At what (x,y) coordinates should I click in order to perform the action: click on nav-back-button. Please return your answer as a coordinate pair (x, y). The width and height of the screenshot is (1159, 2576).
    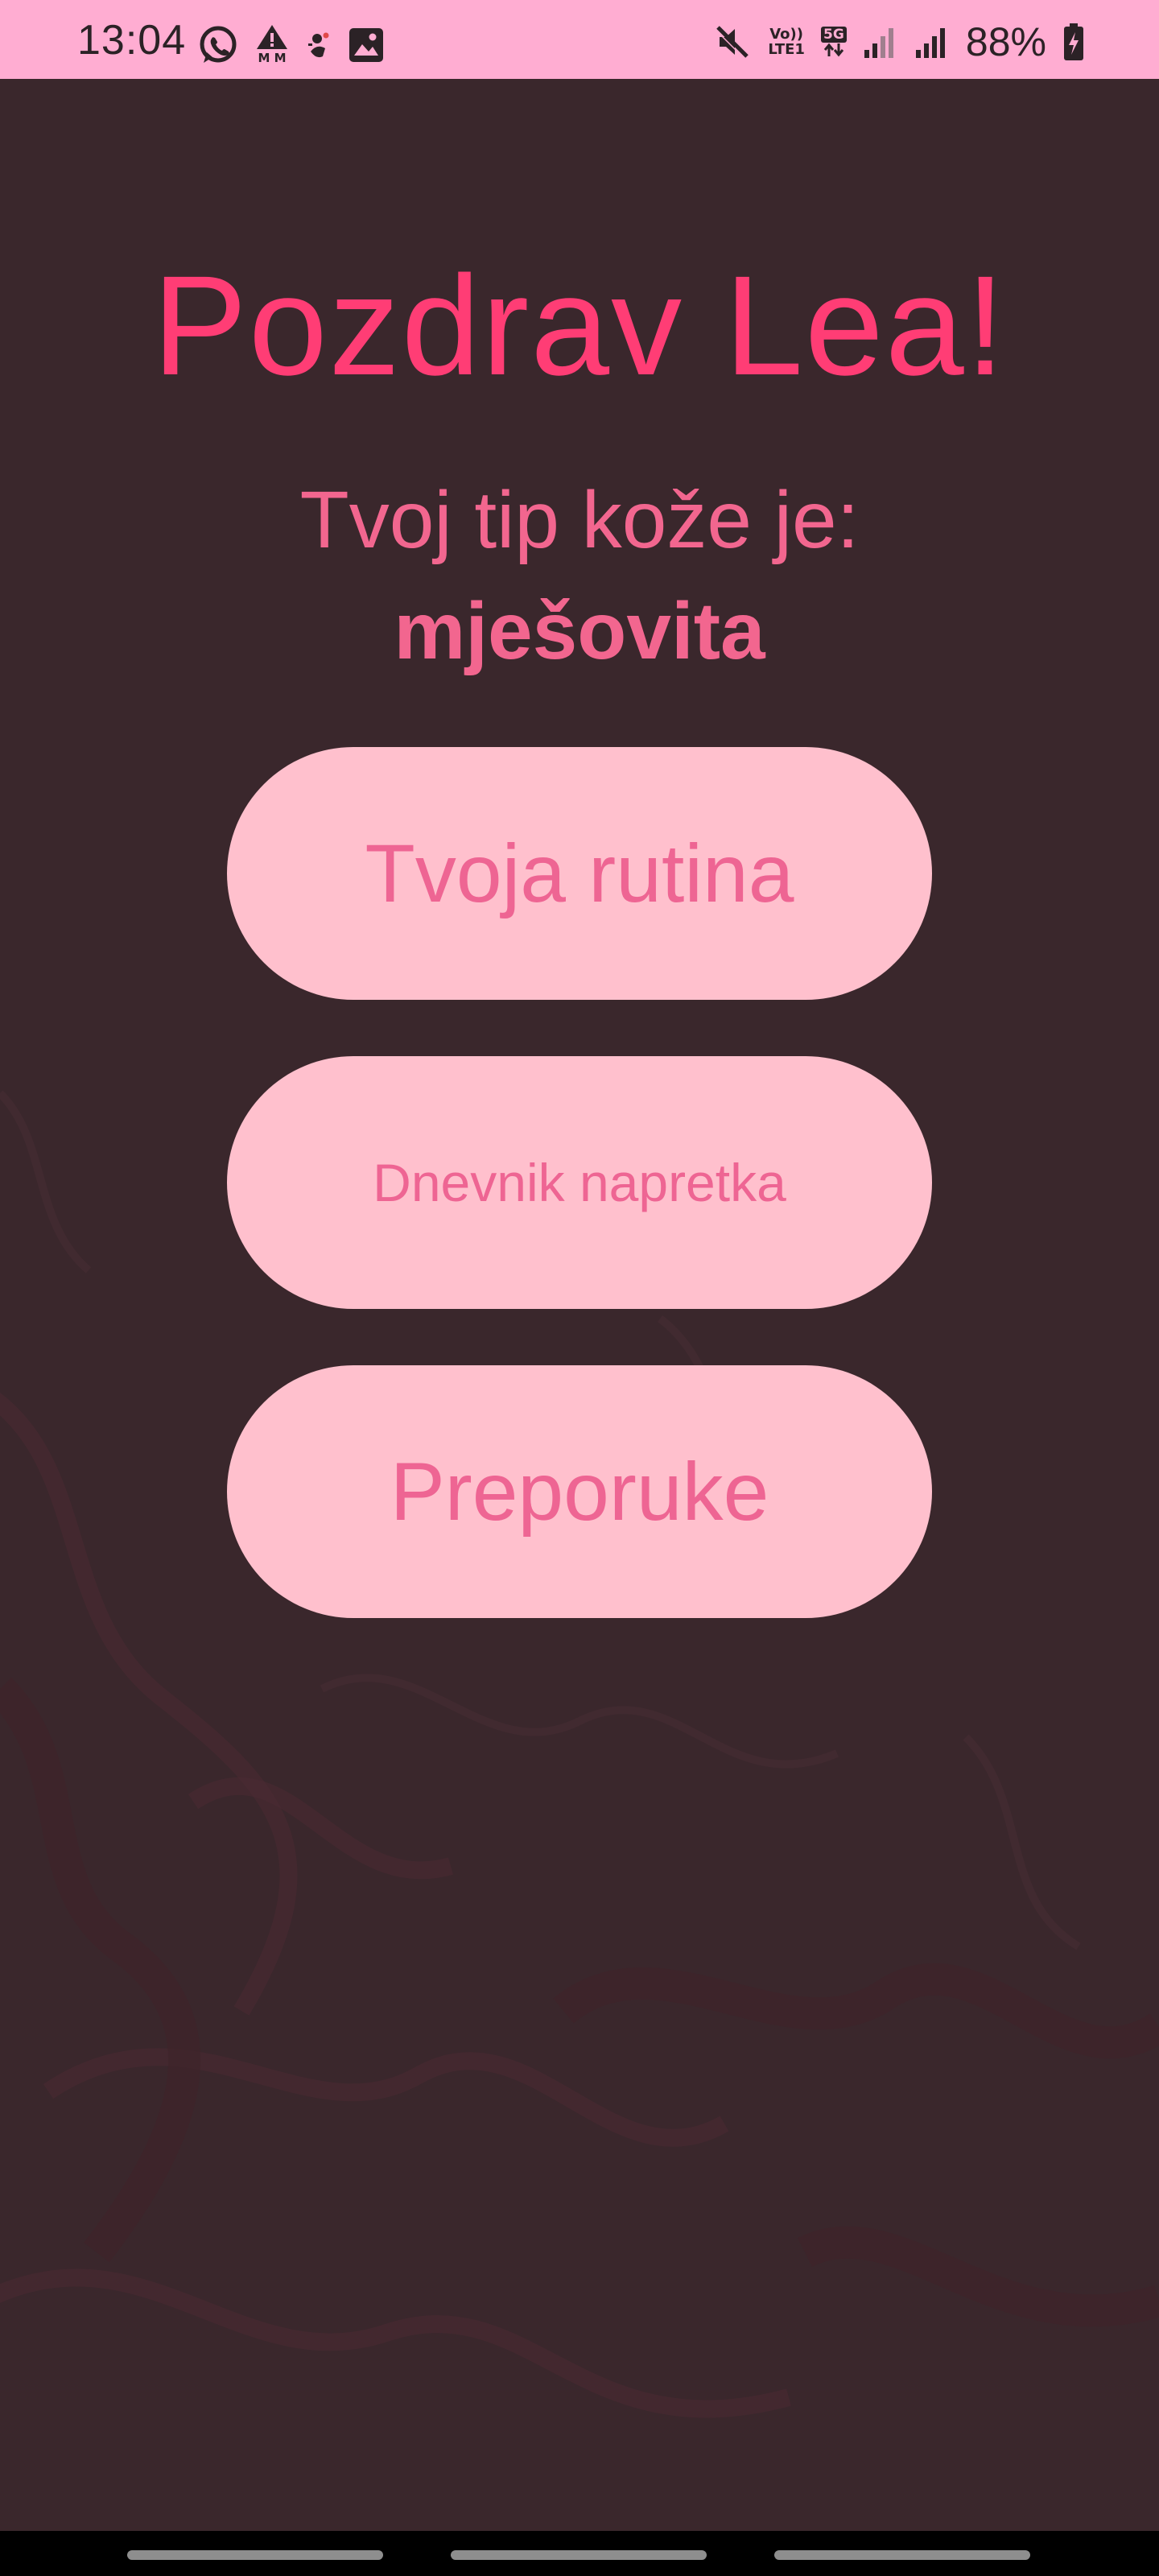
    Looking at the image, I should click on (902, 2555).